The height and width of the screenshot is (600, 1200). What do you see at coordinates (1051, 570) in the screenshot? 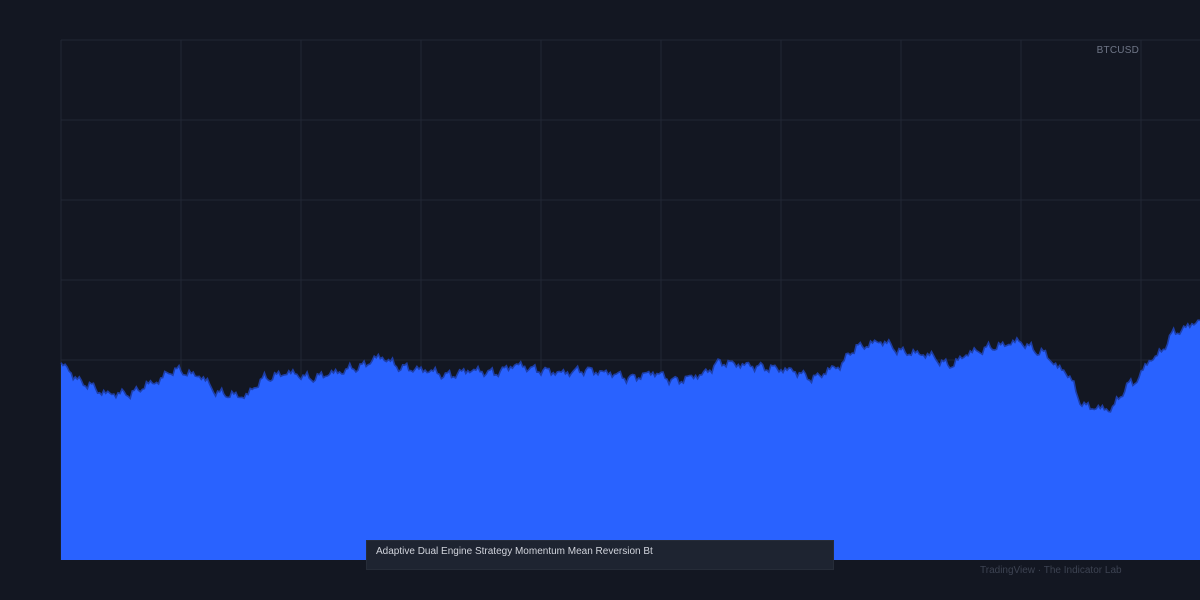
I see `watermark-text: TradingView · The Indicator Lab` at bounding box center [1051, 570].